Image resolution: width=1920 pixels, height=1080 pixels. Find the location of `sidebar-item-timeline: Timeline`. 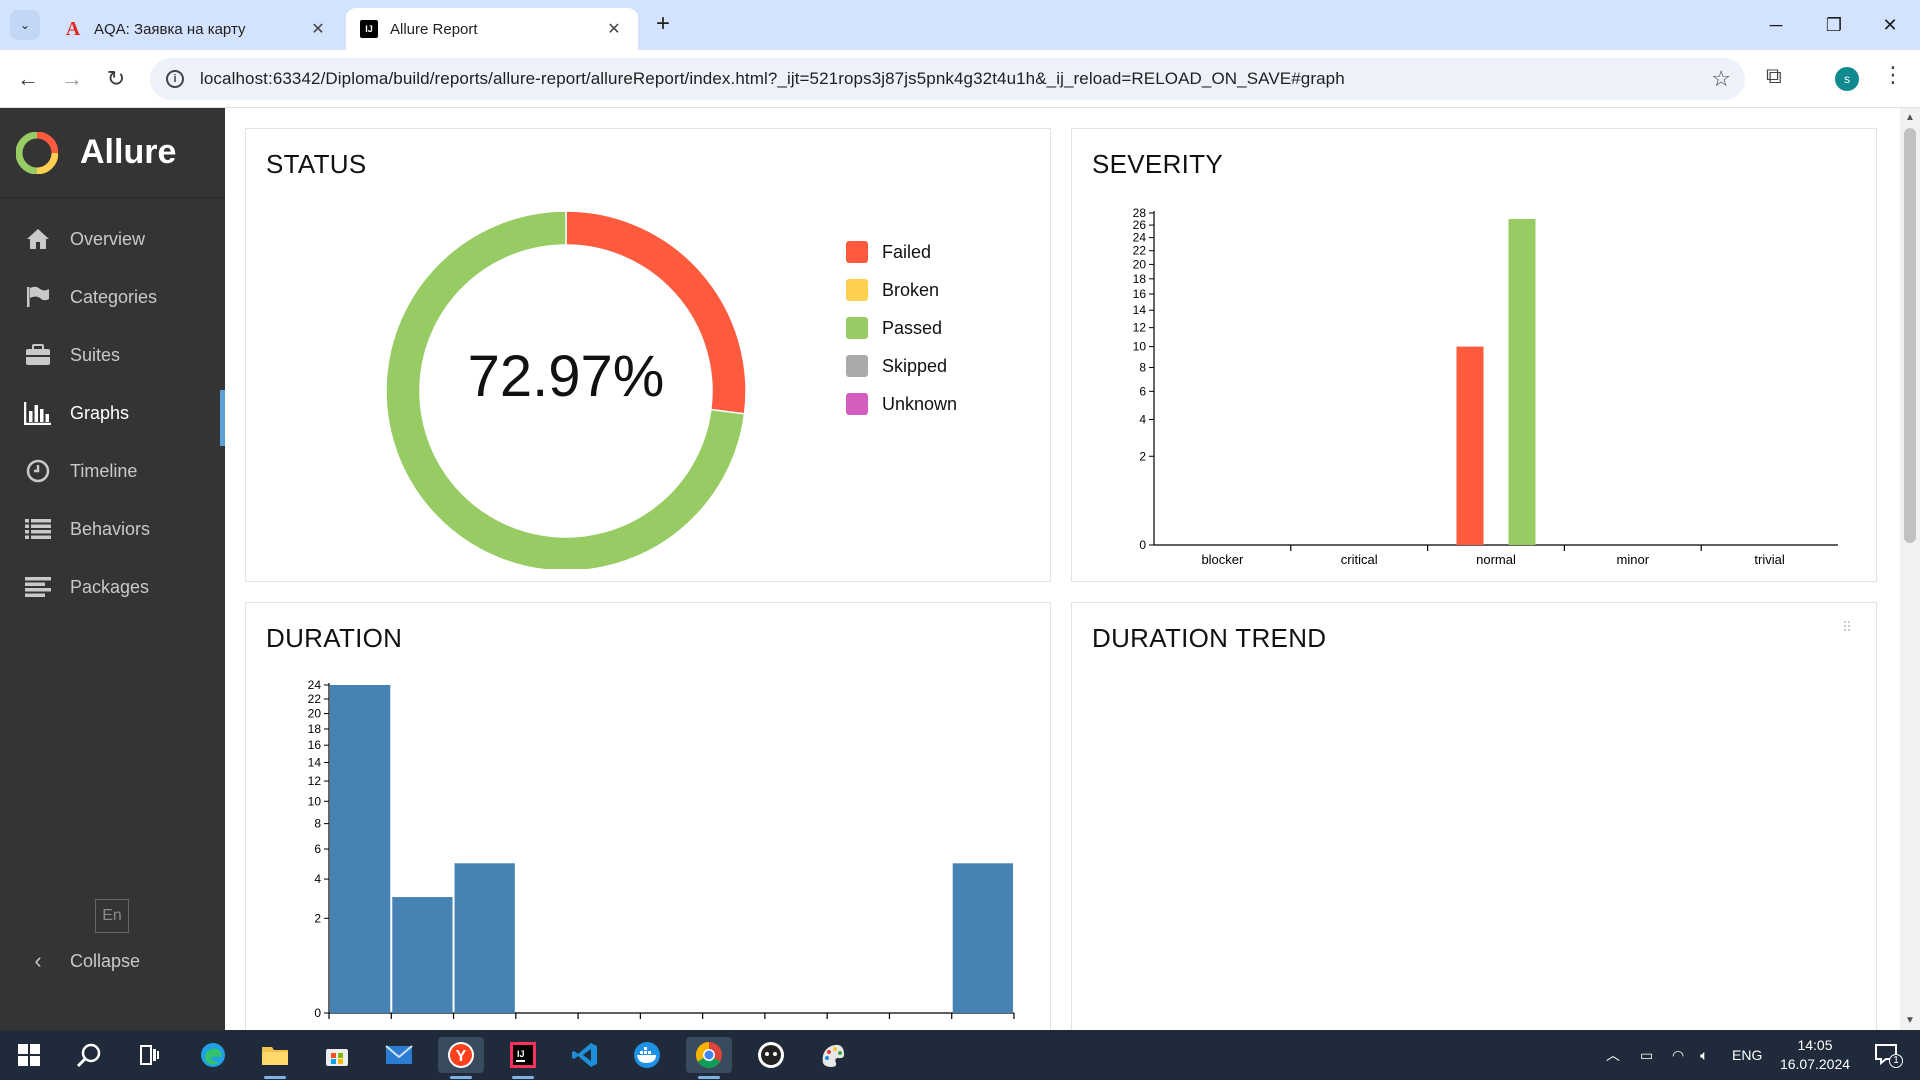

sidebar-item-timeline: Timeline is located at coordinates (112, 471).